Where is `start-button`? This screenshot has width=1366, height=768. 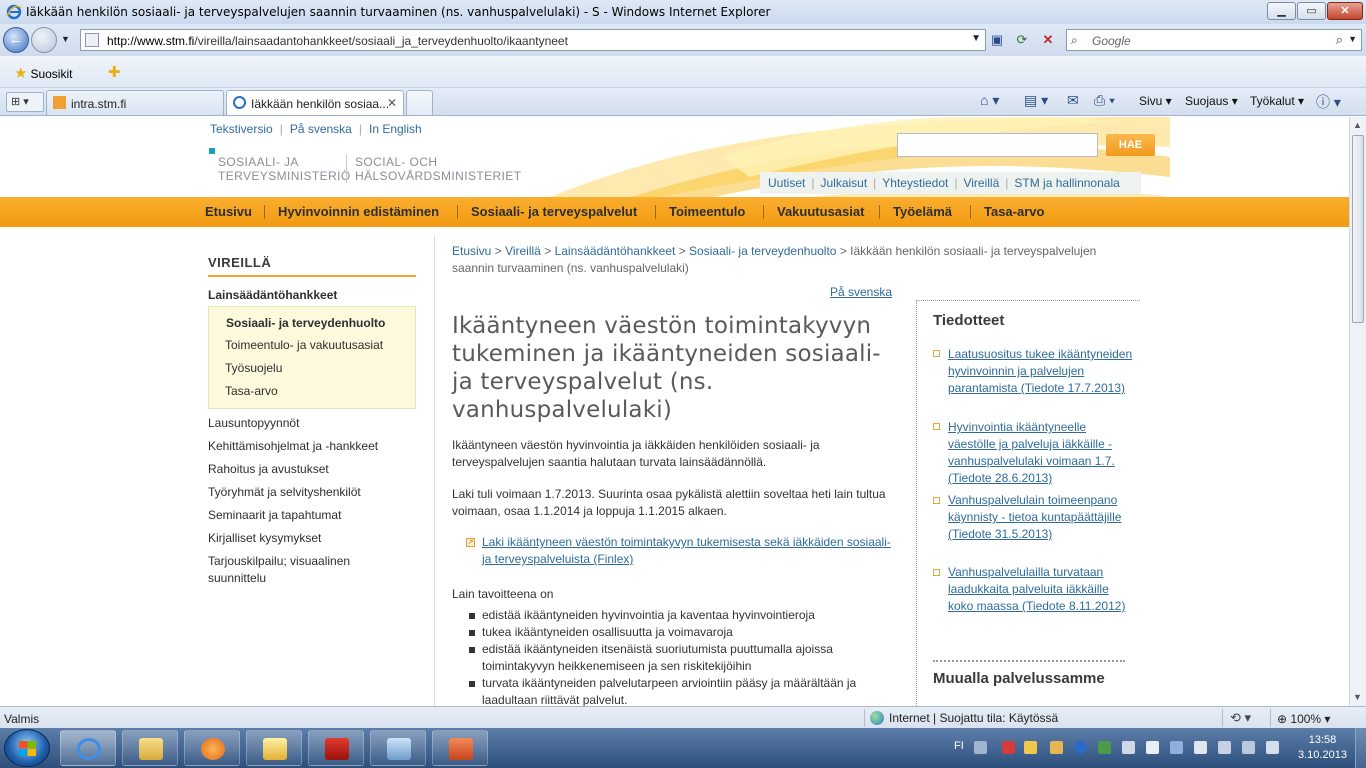
start-button is located at coordinates (27, 748).